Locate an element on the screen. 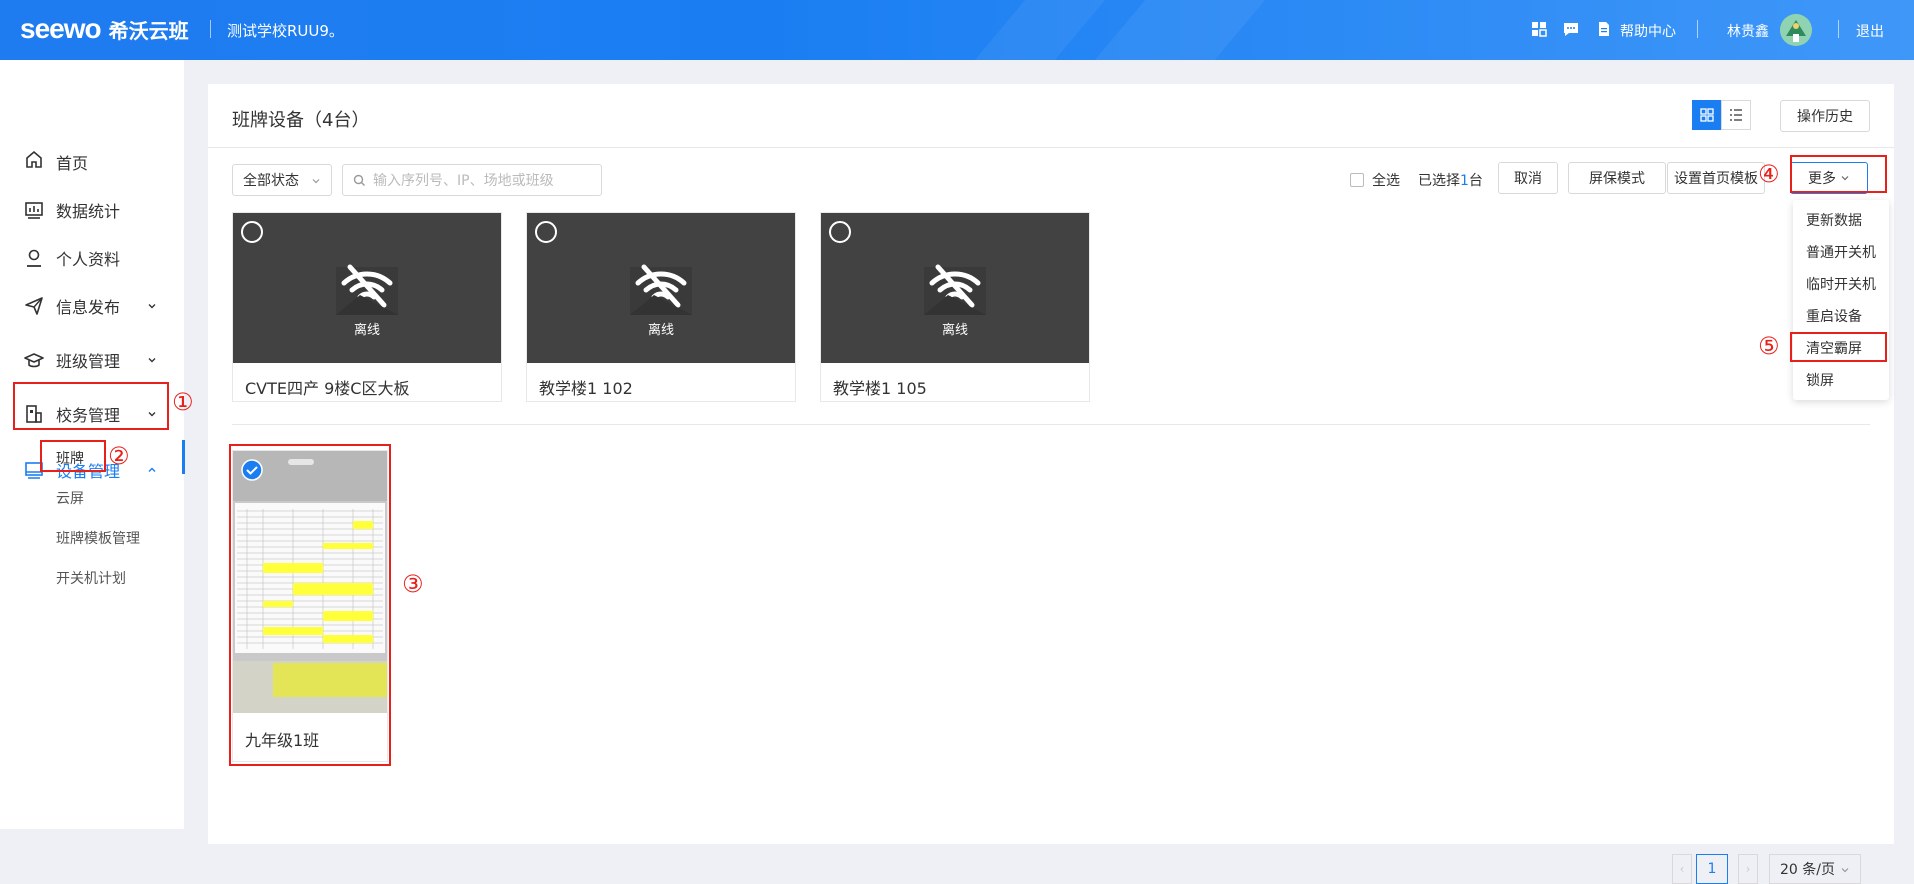 This screenshot has width=1914, height=884. status-filter-select: 全部状态 is located at coordinates (282, 180).